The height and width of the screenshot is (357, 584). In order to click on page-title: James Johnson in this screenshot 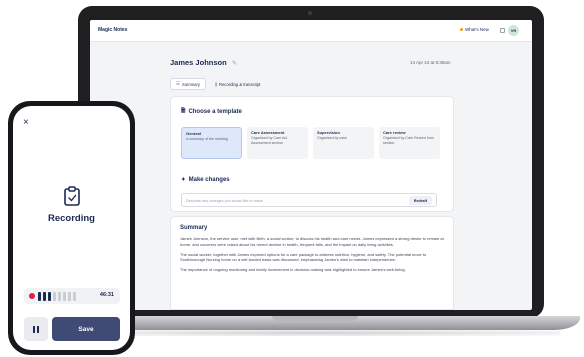, I will do `click(198, 62)`.